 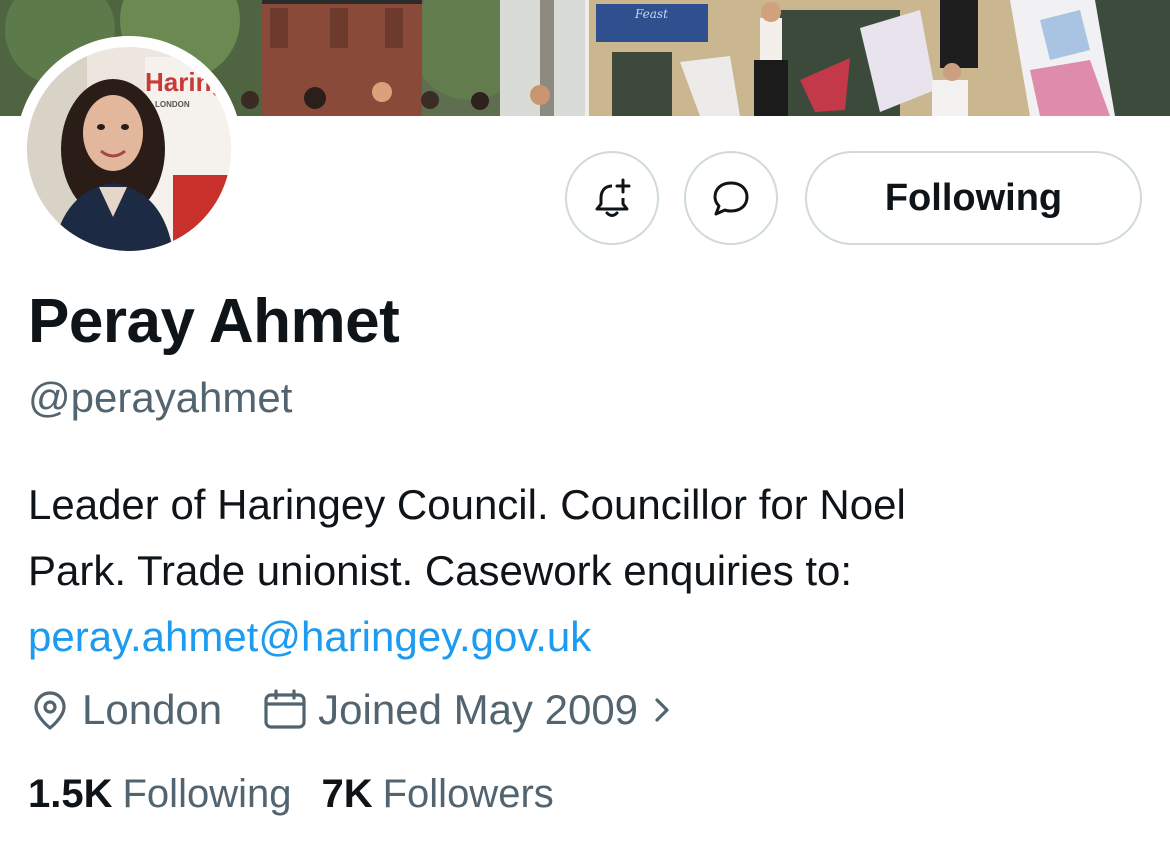 I want to click on location-text: London, so click(x=152, y=709).